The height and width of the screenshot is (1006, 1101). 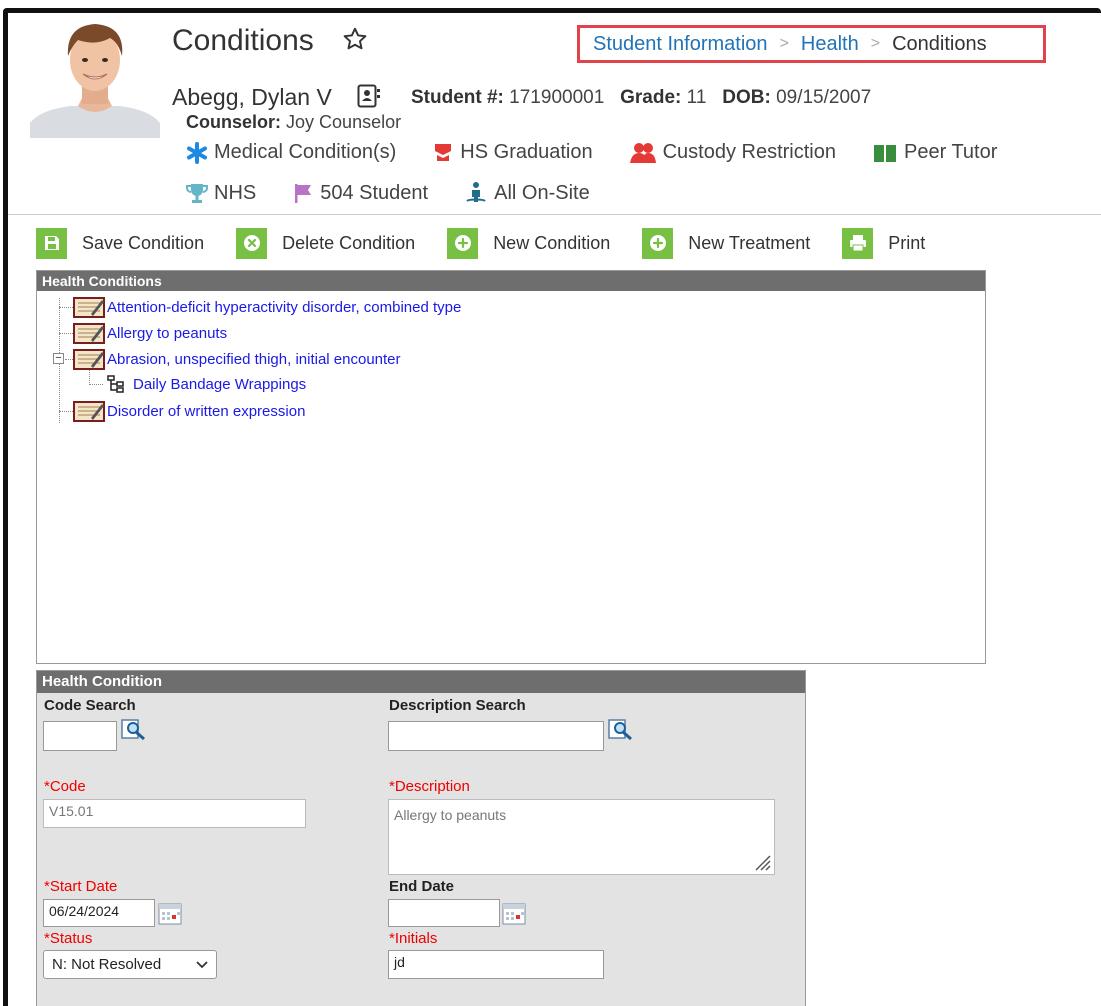 I want to click on grade-label: Grade:, so click(x=651, y=97).